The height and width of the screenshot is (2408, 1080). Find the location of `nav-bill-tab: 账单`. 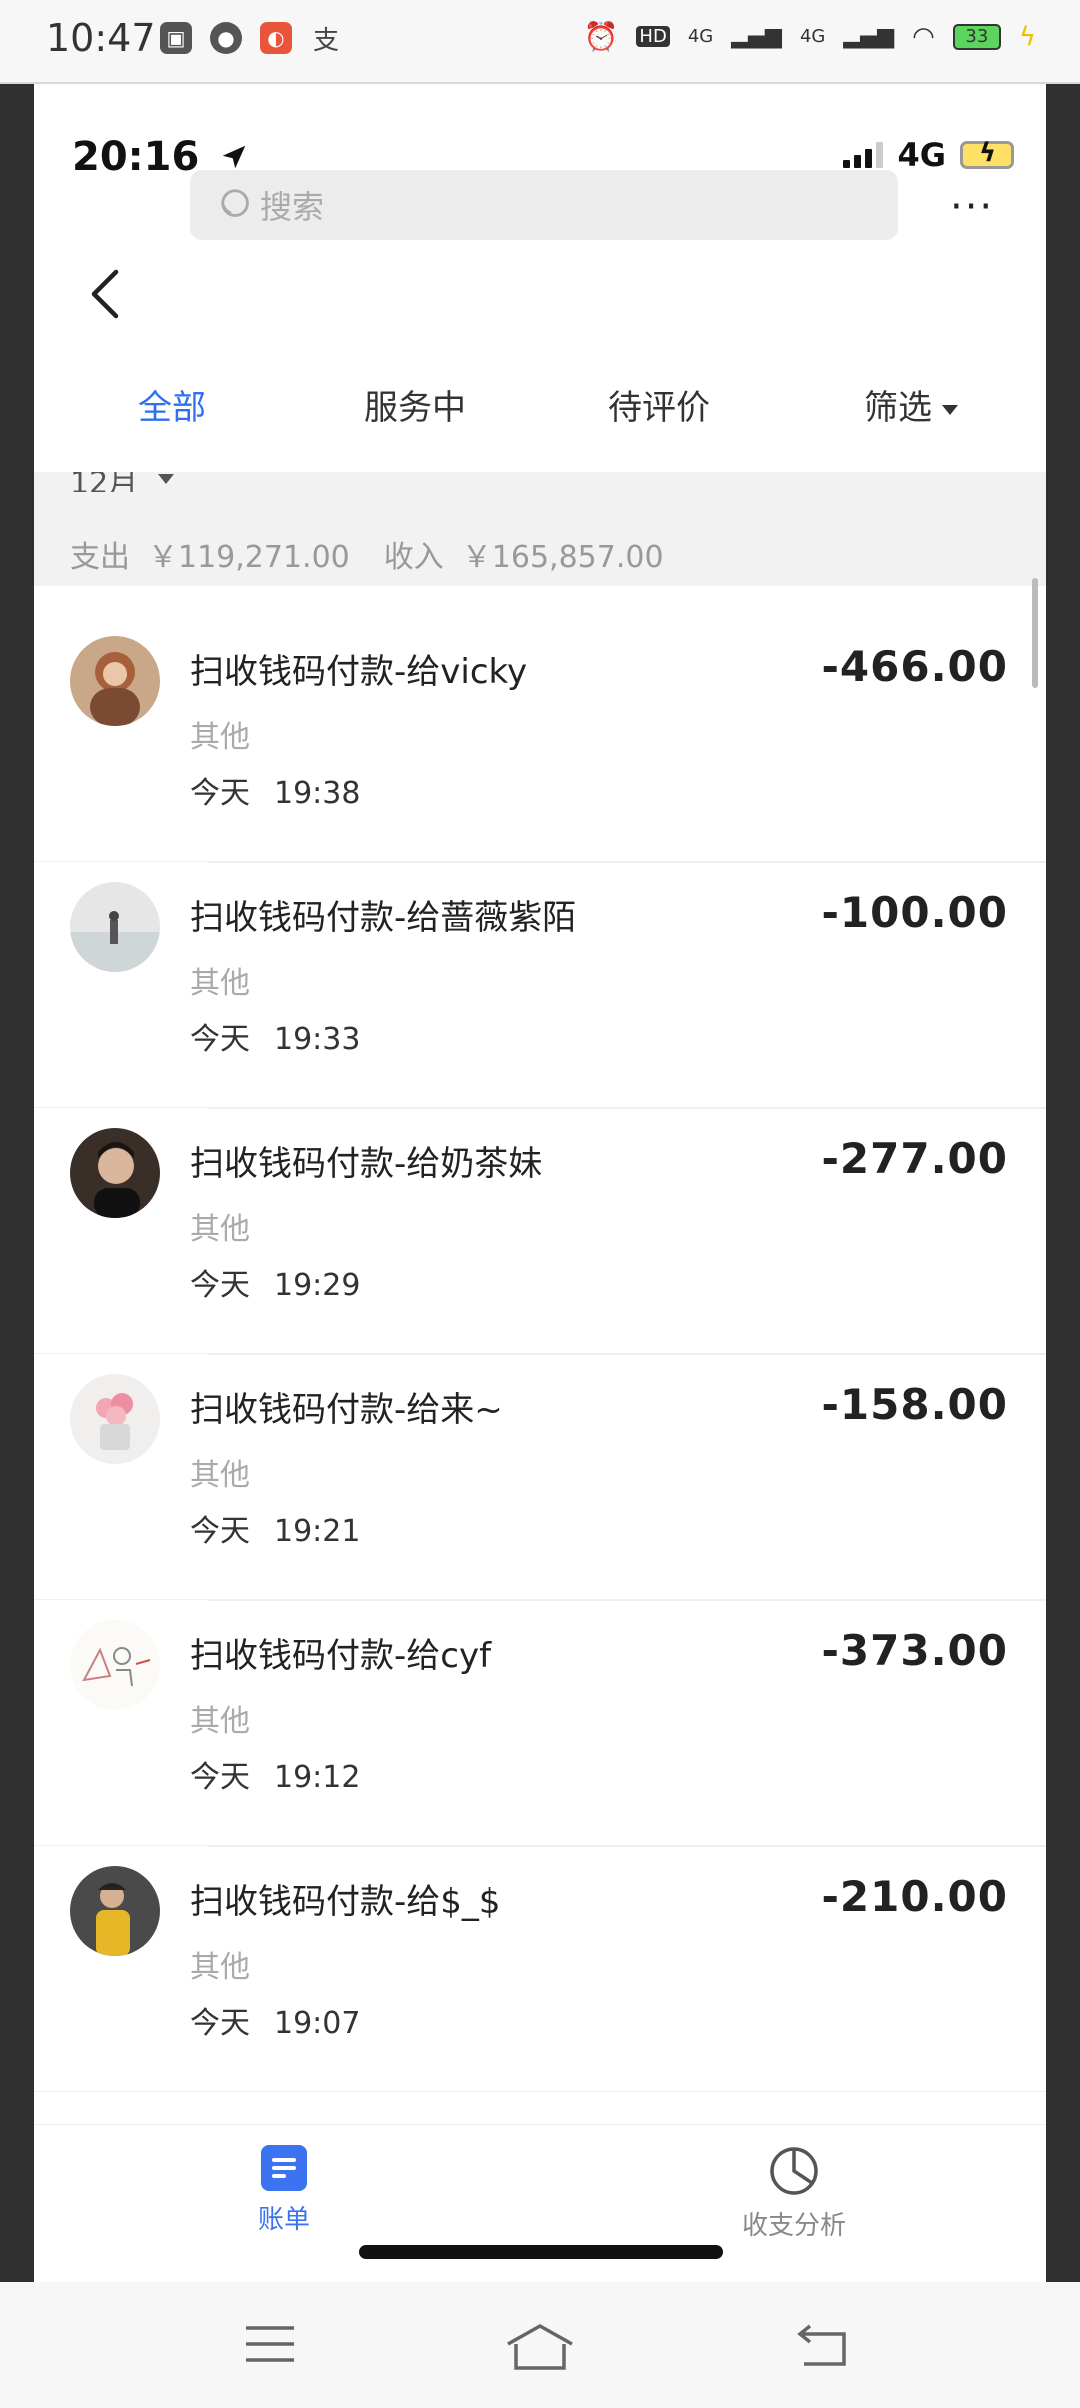

nav-bill-tab: 账单 is located at coordinates (284, 2190).